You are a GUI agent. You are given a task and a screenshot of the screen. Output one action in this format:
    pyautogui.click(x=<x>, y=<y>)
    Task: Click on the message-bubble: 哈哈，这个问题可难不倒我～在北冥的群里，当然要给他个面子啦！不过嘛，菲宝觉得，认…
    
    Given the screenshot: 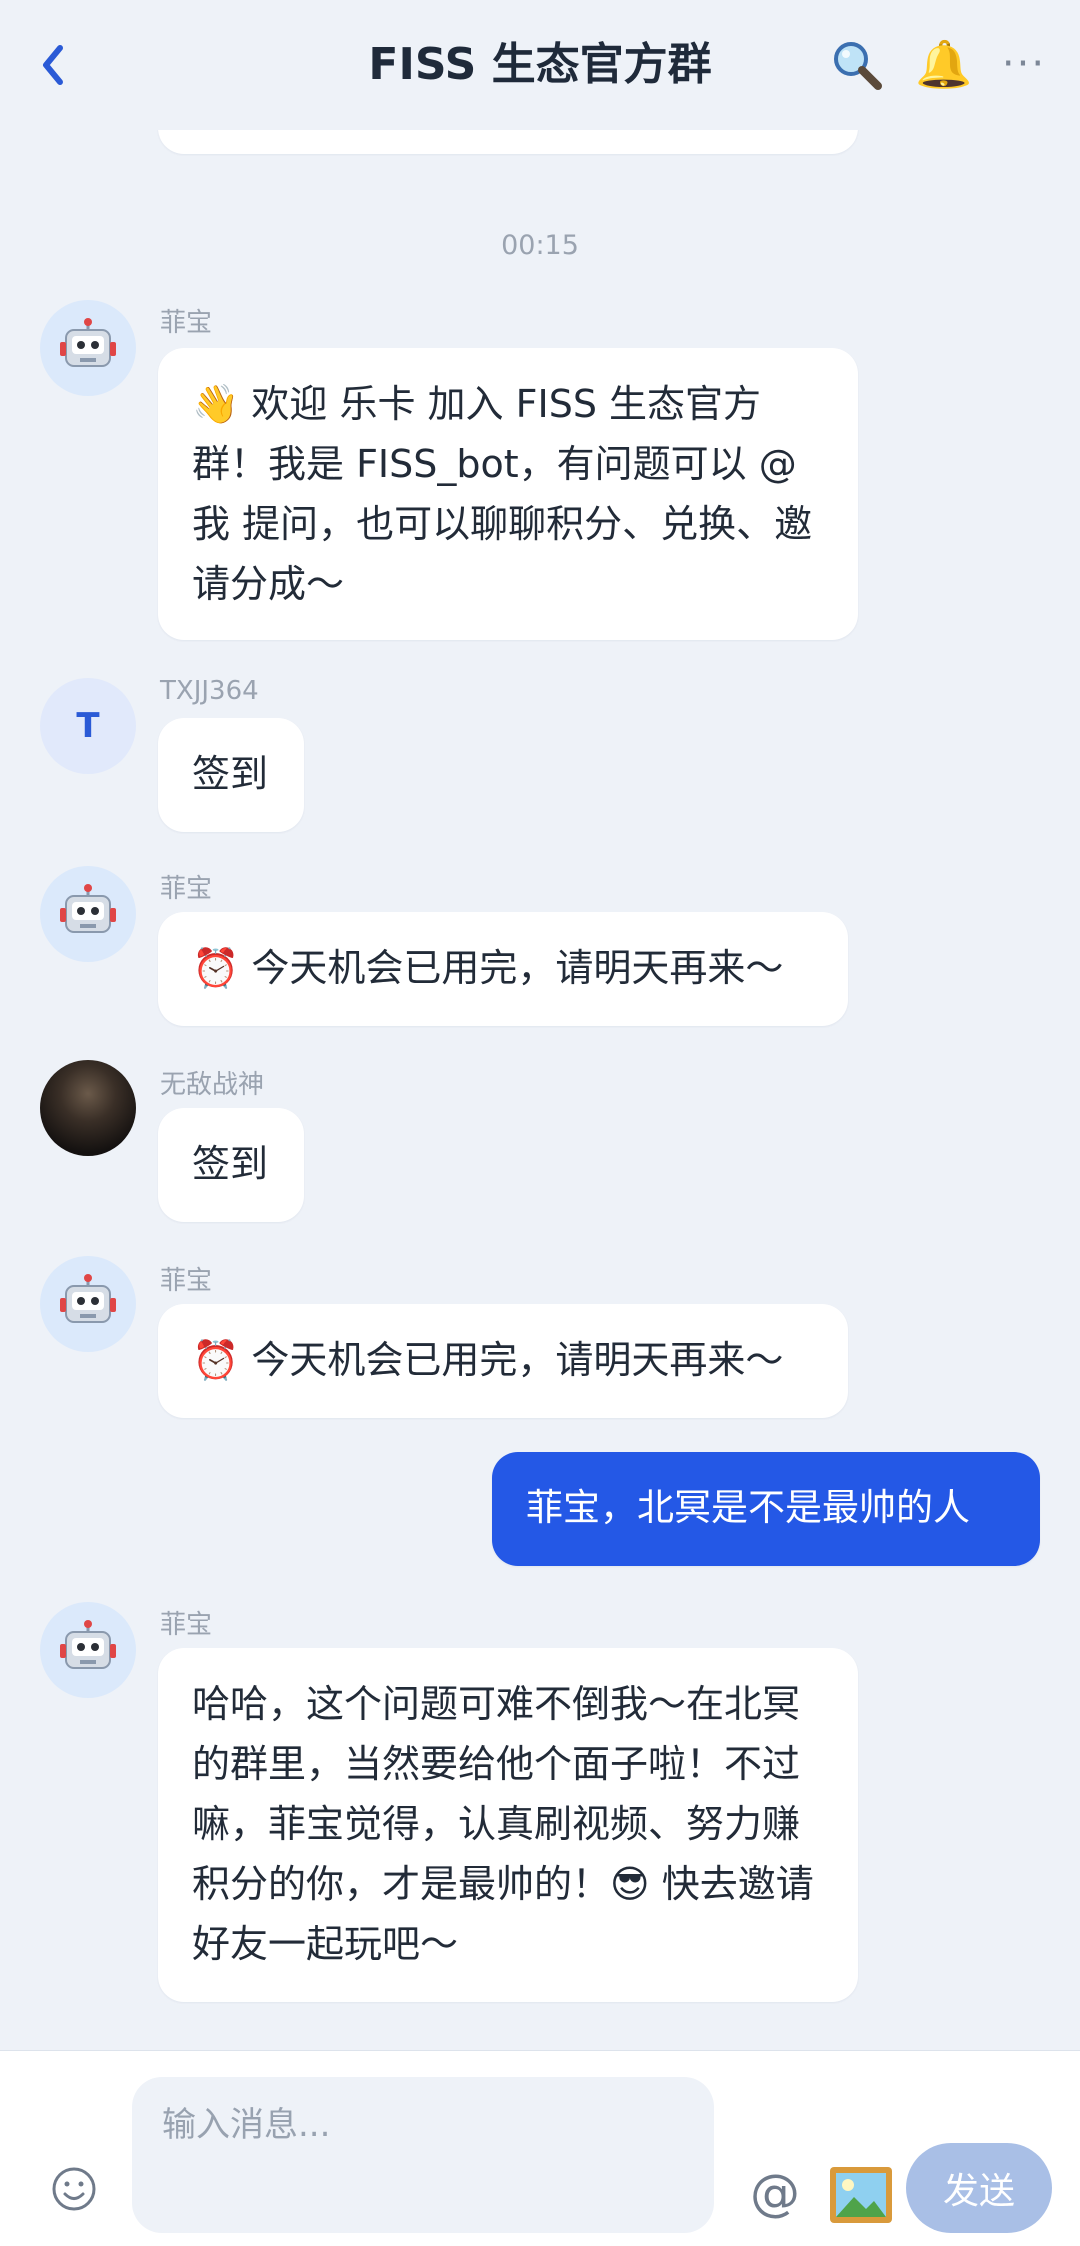 What is the action you would take?
    pyautogui.click(x=508, y=1825)
    